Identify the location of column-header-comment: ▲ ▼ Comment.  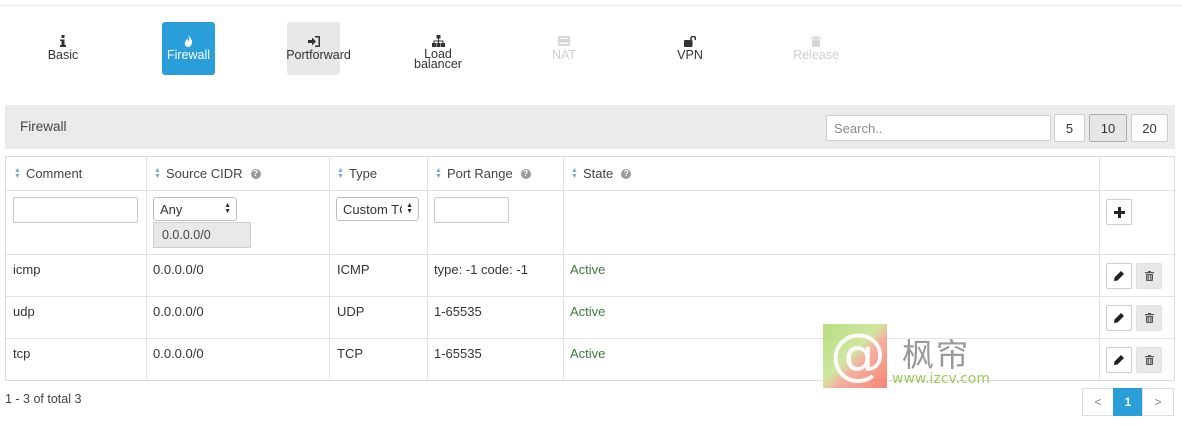
(48, 173).